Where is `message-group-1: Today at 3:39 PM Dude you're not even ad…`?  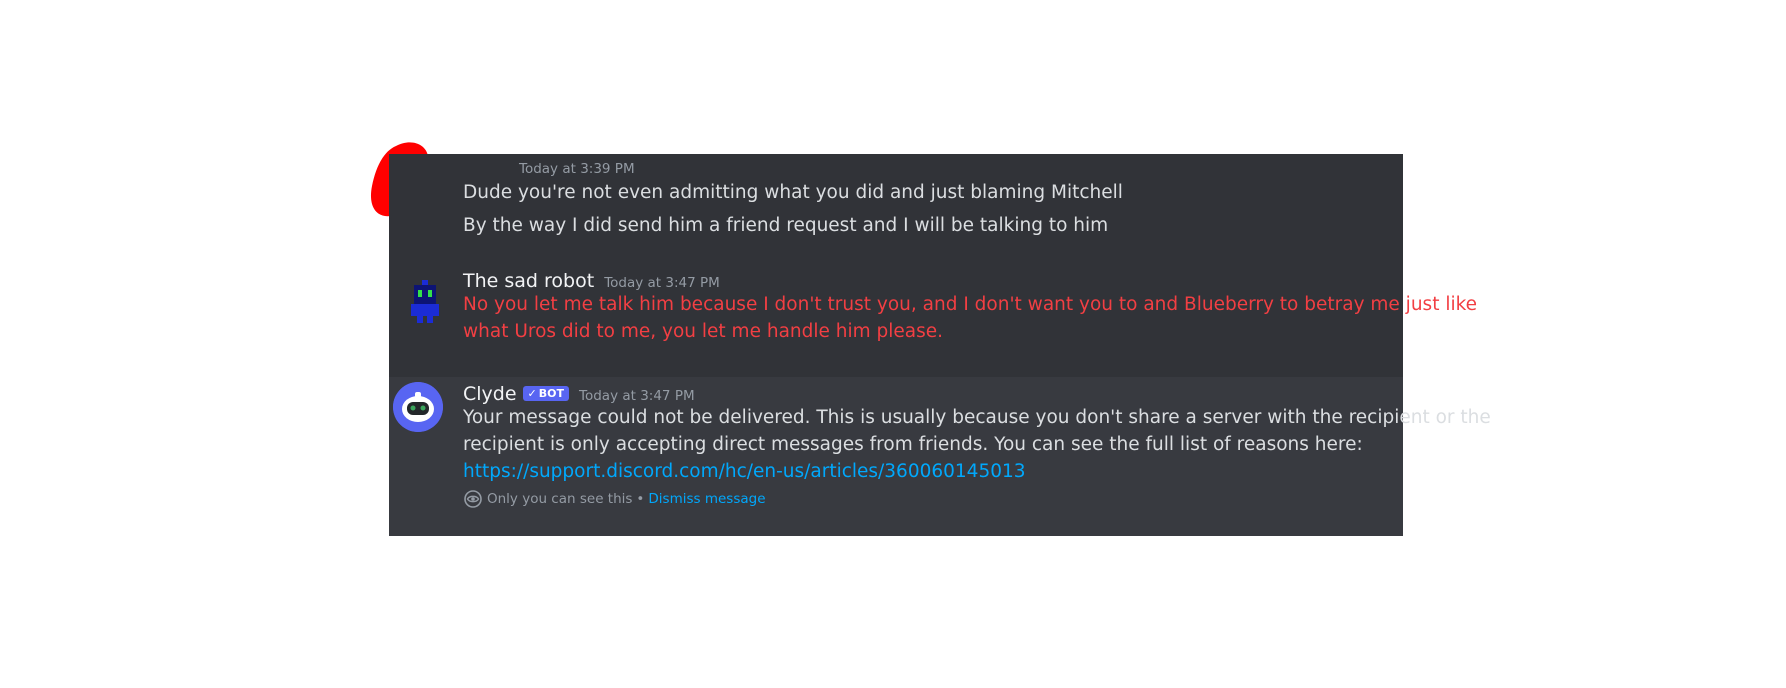 message-group-1: Today at 3:39 PM Dude you're not even ad… is located at coordinates (896, 204).